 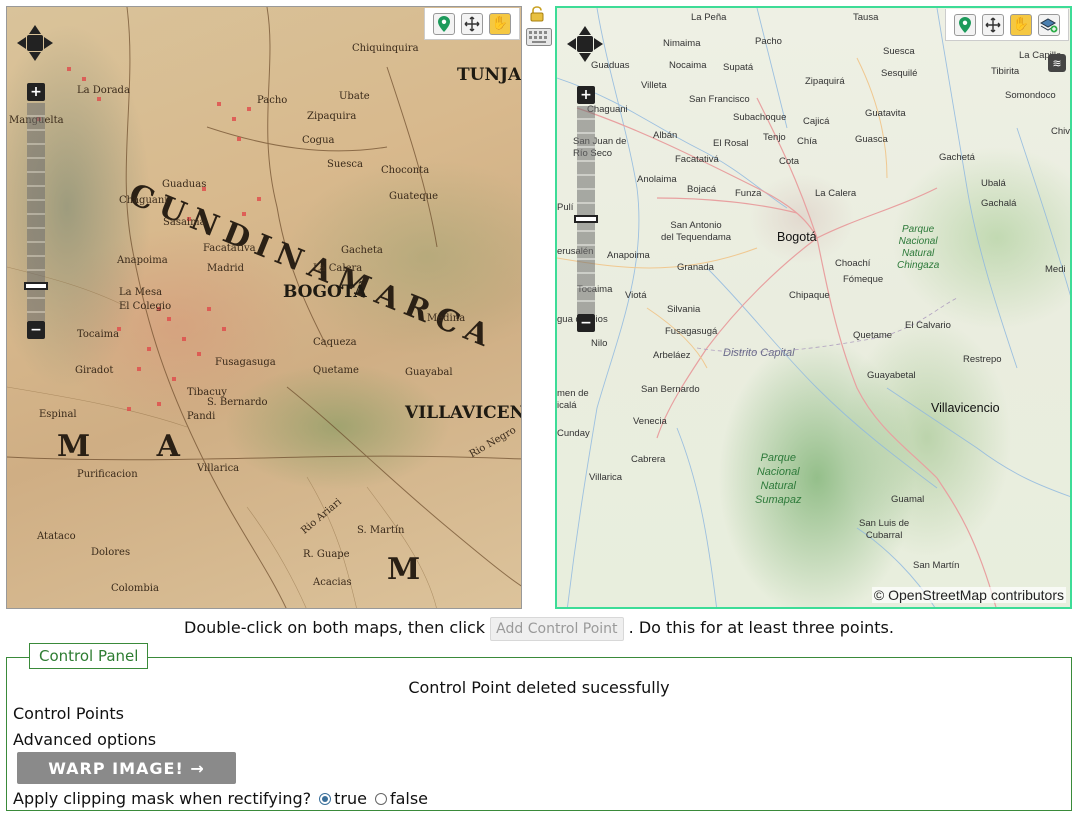 I want to click on right-pan-control, so click(x=585, y=44).